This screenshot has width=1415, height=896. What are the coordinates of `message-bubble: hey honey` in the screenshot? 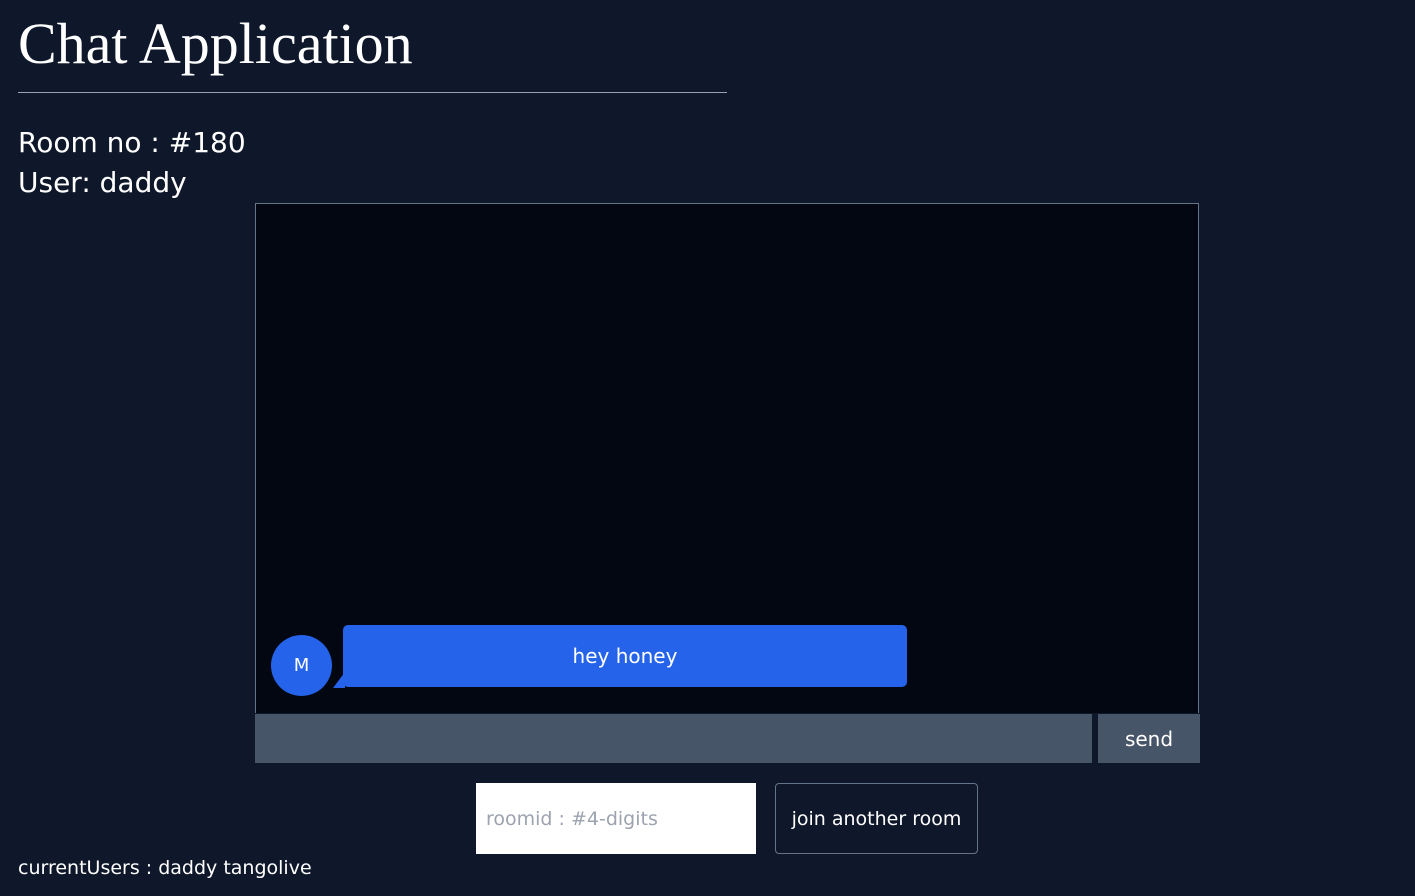 It's located at (625, 656).